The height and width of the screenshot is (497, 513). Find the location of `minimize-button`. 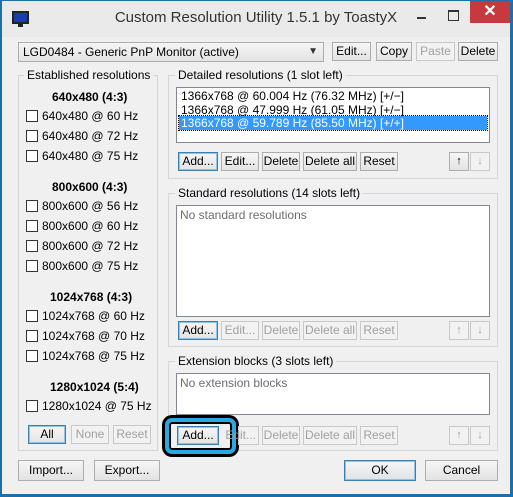

minimize-button is located at coordinates (422, 15).